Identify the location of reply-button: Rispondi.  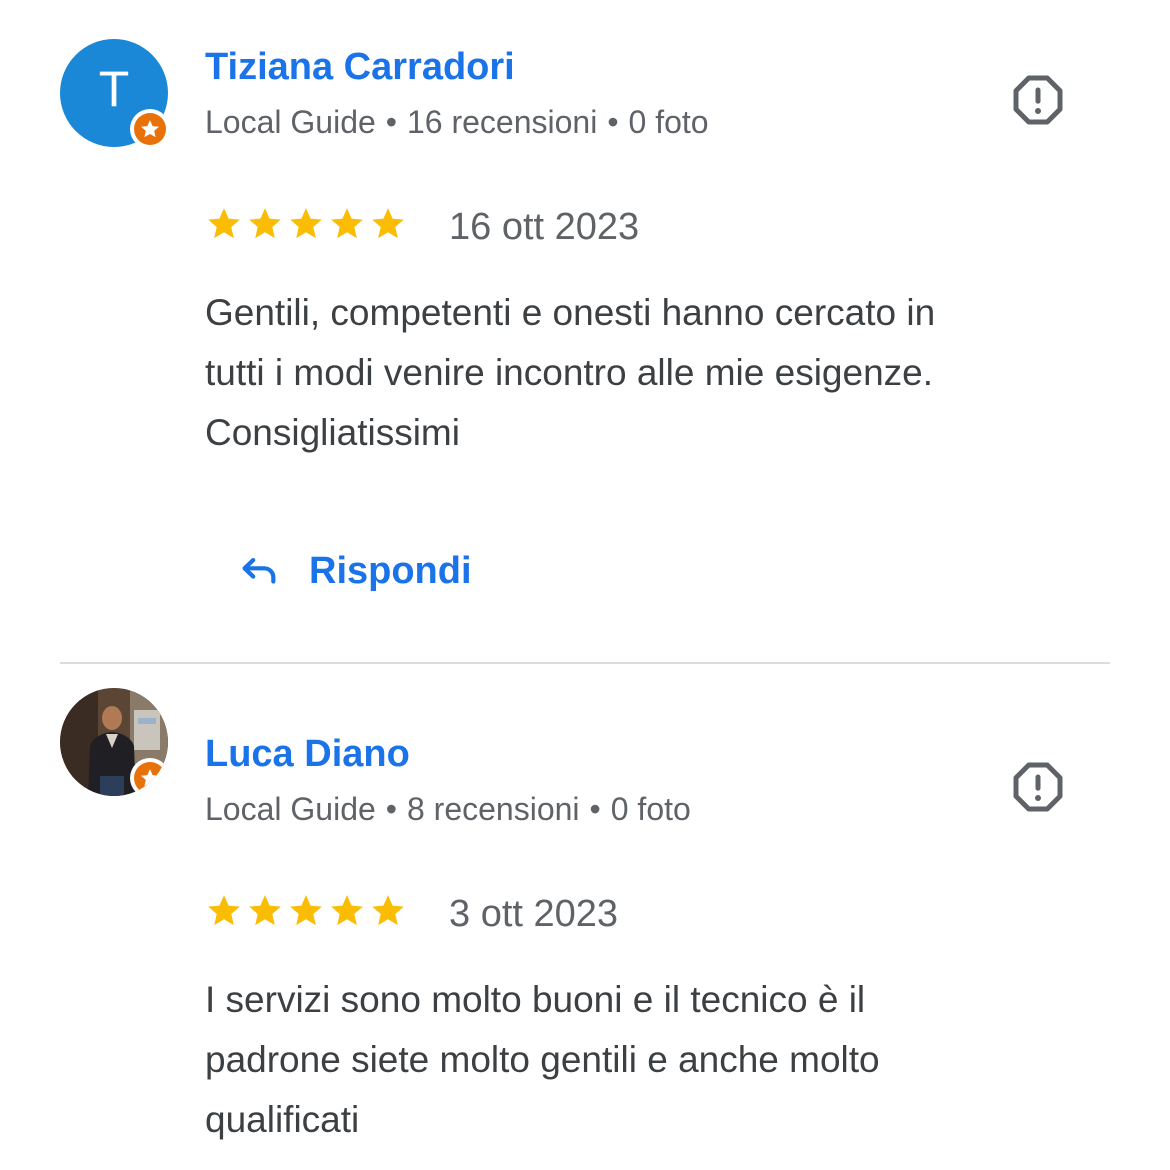
(353, 571).